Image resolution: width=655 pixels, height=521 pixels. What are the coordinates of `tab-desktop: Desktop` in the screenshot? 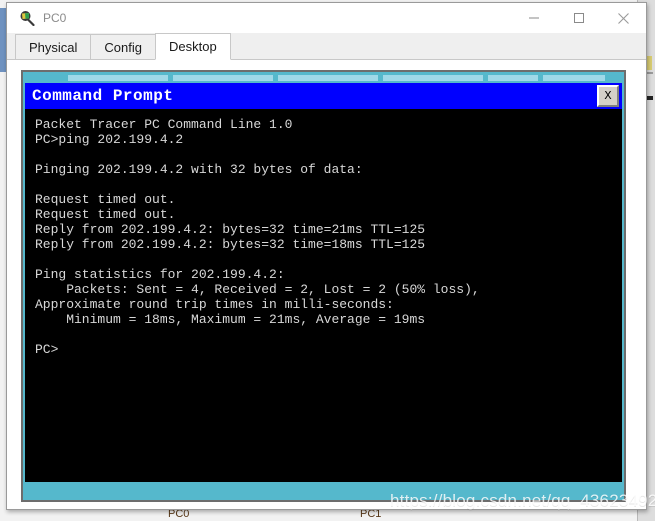 It's located at (193, 46).